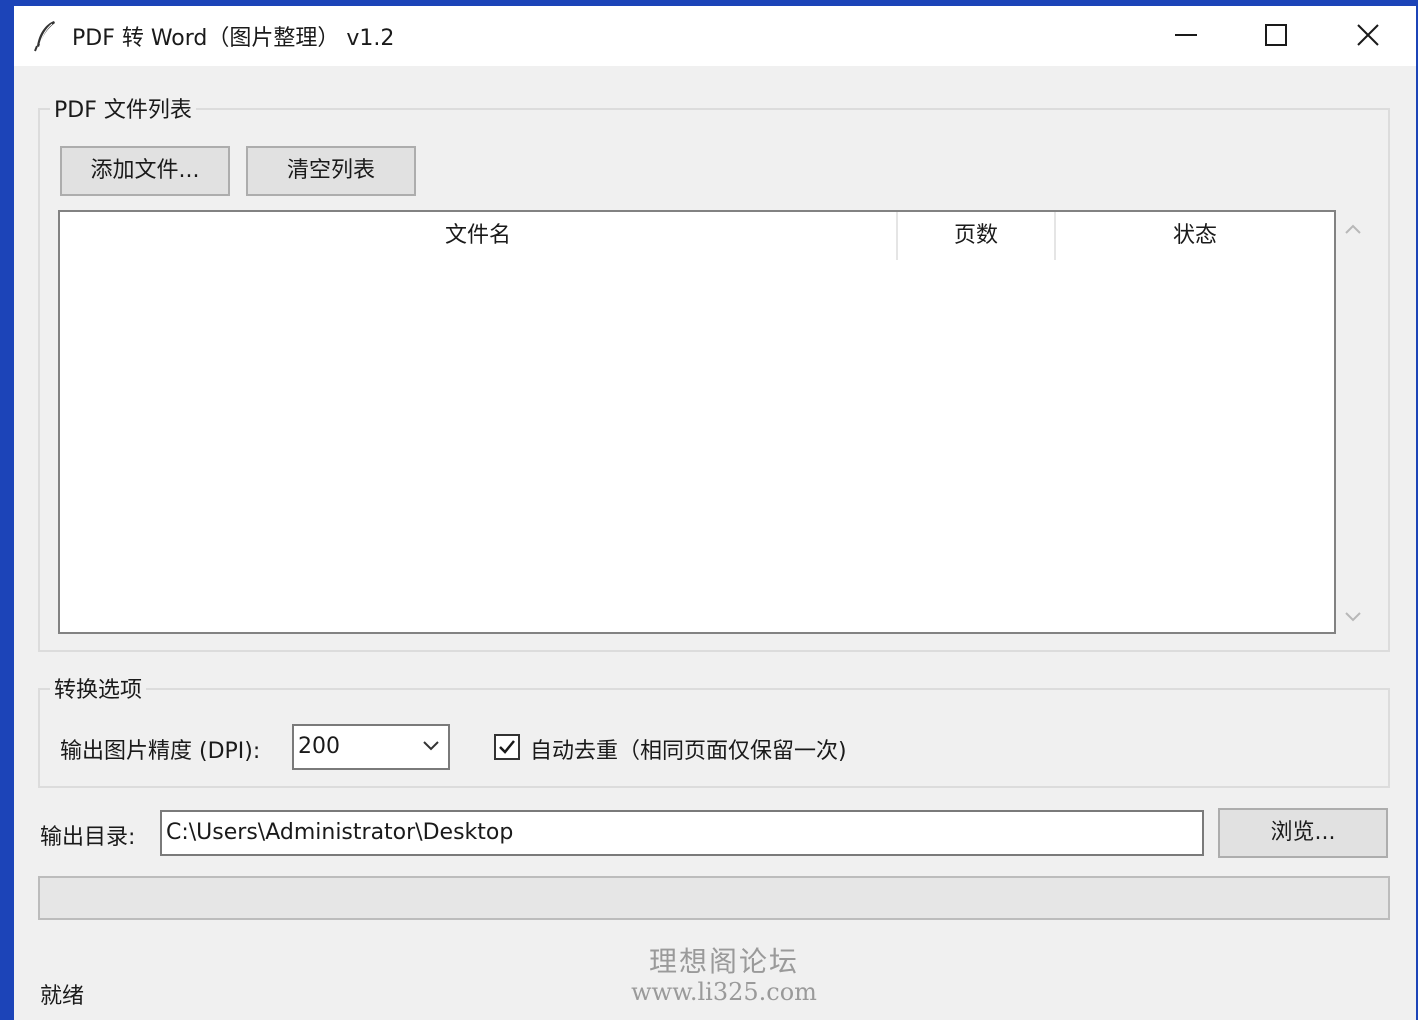 The height and width of the screenshot is (1020, 1418). I want to click on dpi-combobox: 200, so click(371, 747).